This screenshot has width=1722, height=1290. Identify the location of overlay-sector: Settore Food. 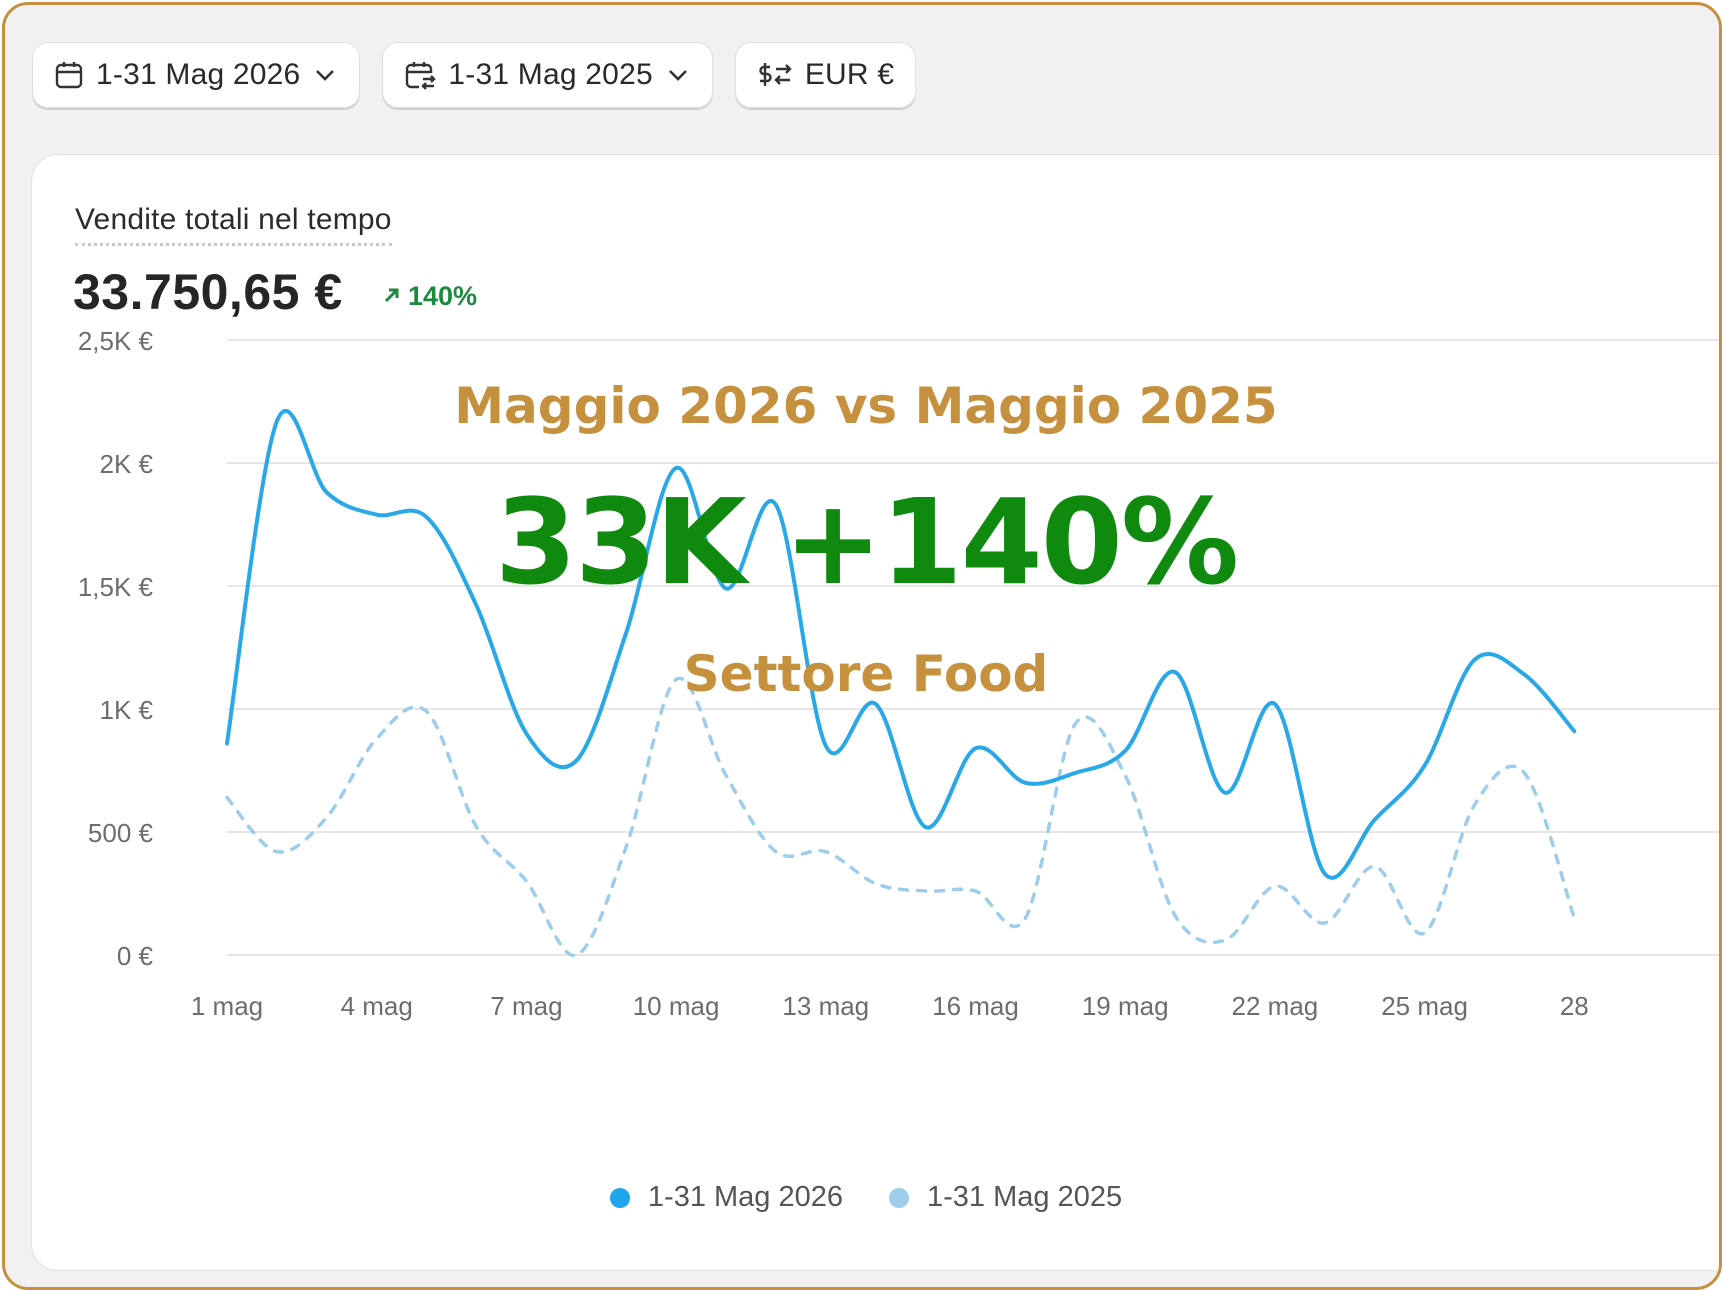
(866, 674).